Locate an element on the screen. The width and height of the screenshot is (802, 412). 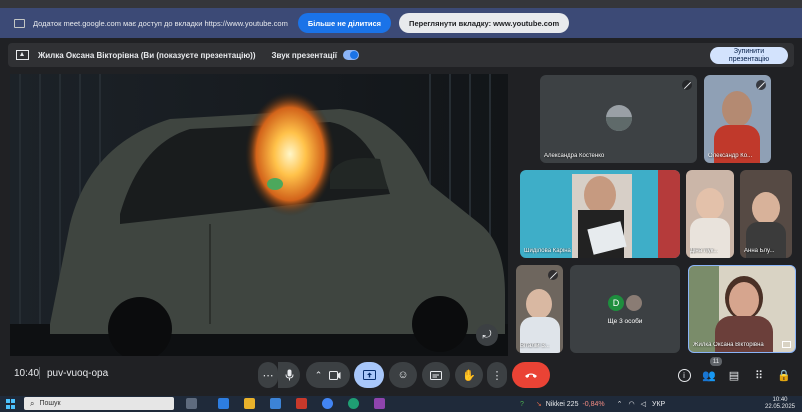
meeting-details-button: i is located at coordinates (684, 375).